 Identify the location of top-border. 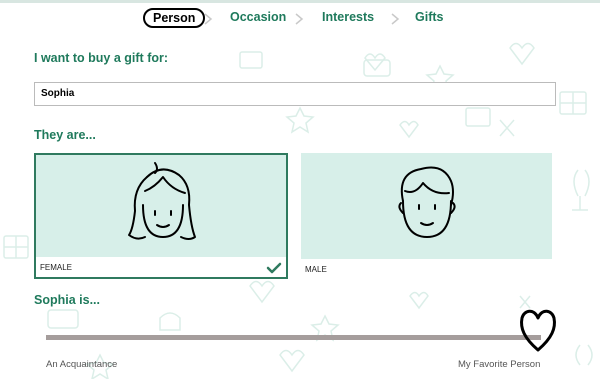
(300, 1).